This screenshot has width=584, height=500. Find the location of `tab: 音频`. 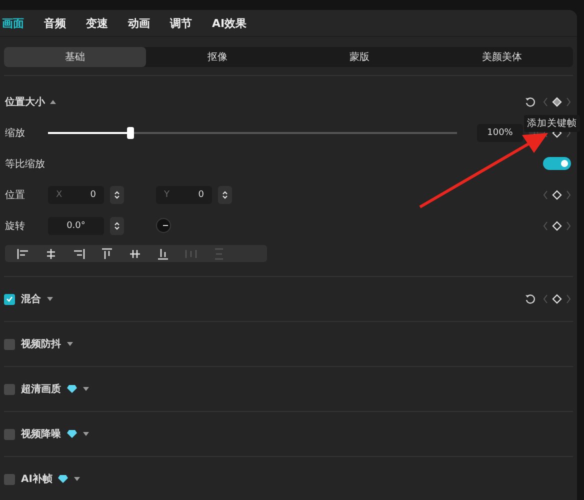

tab: 音频 is located at coordinates (55, 23).